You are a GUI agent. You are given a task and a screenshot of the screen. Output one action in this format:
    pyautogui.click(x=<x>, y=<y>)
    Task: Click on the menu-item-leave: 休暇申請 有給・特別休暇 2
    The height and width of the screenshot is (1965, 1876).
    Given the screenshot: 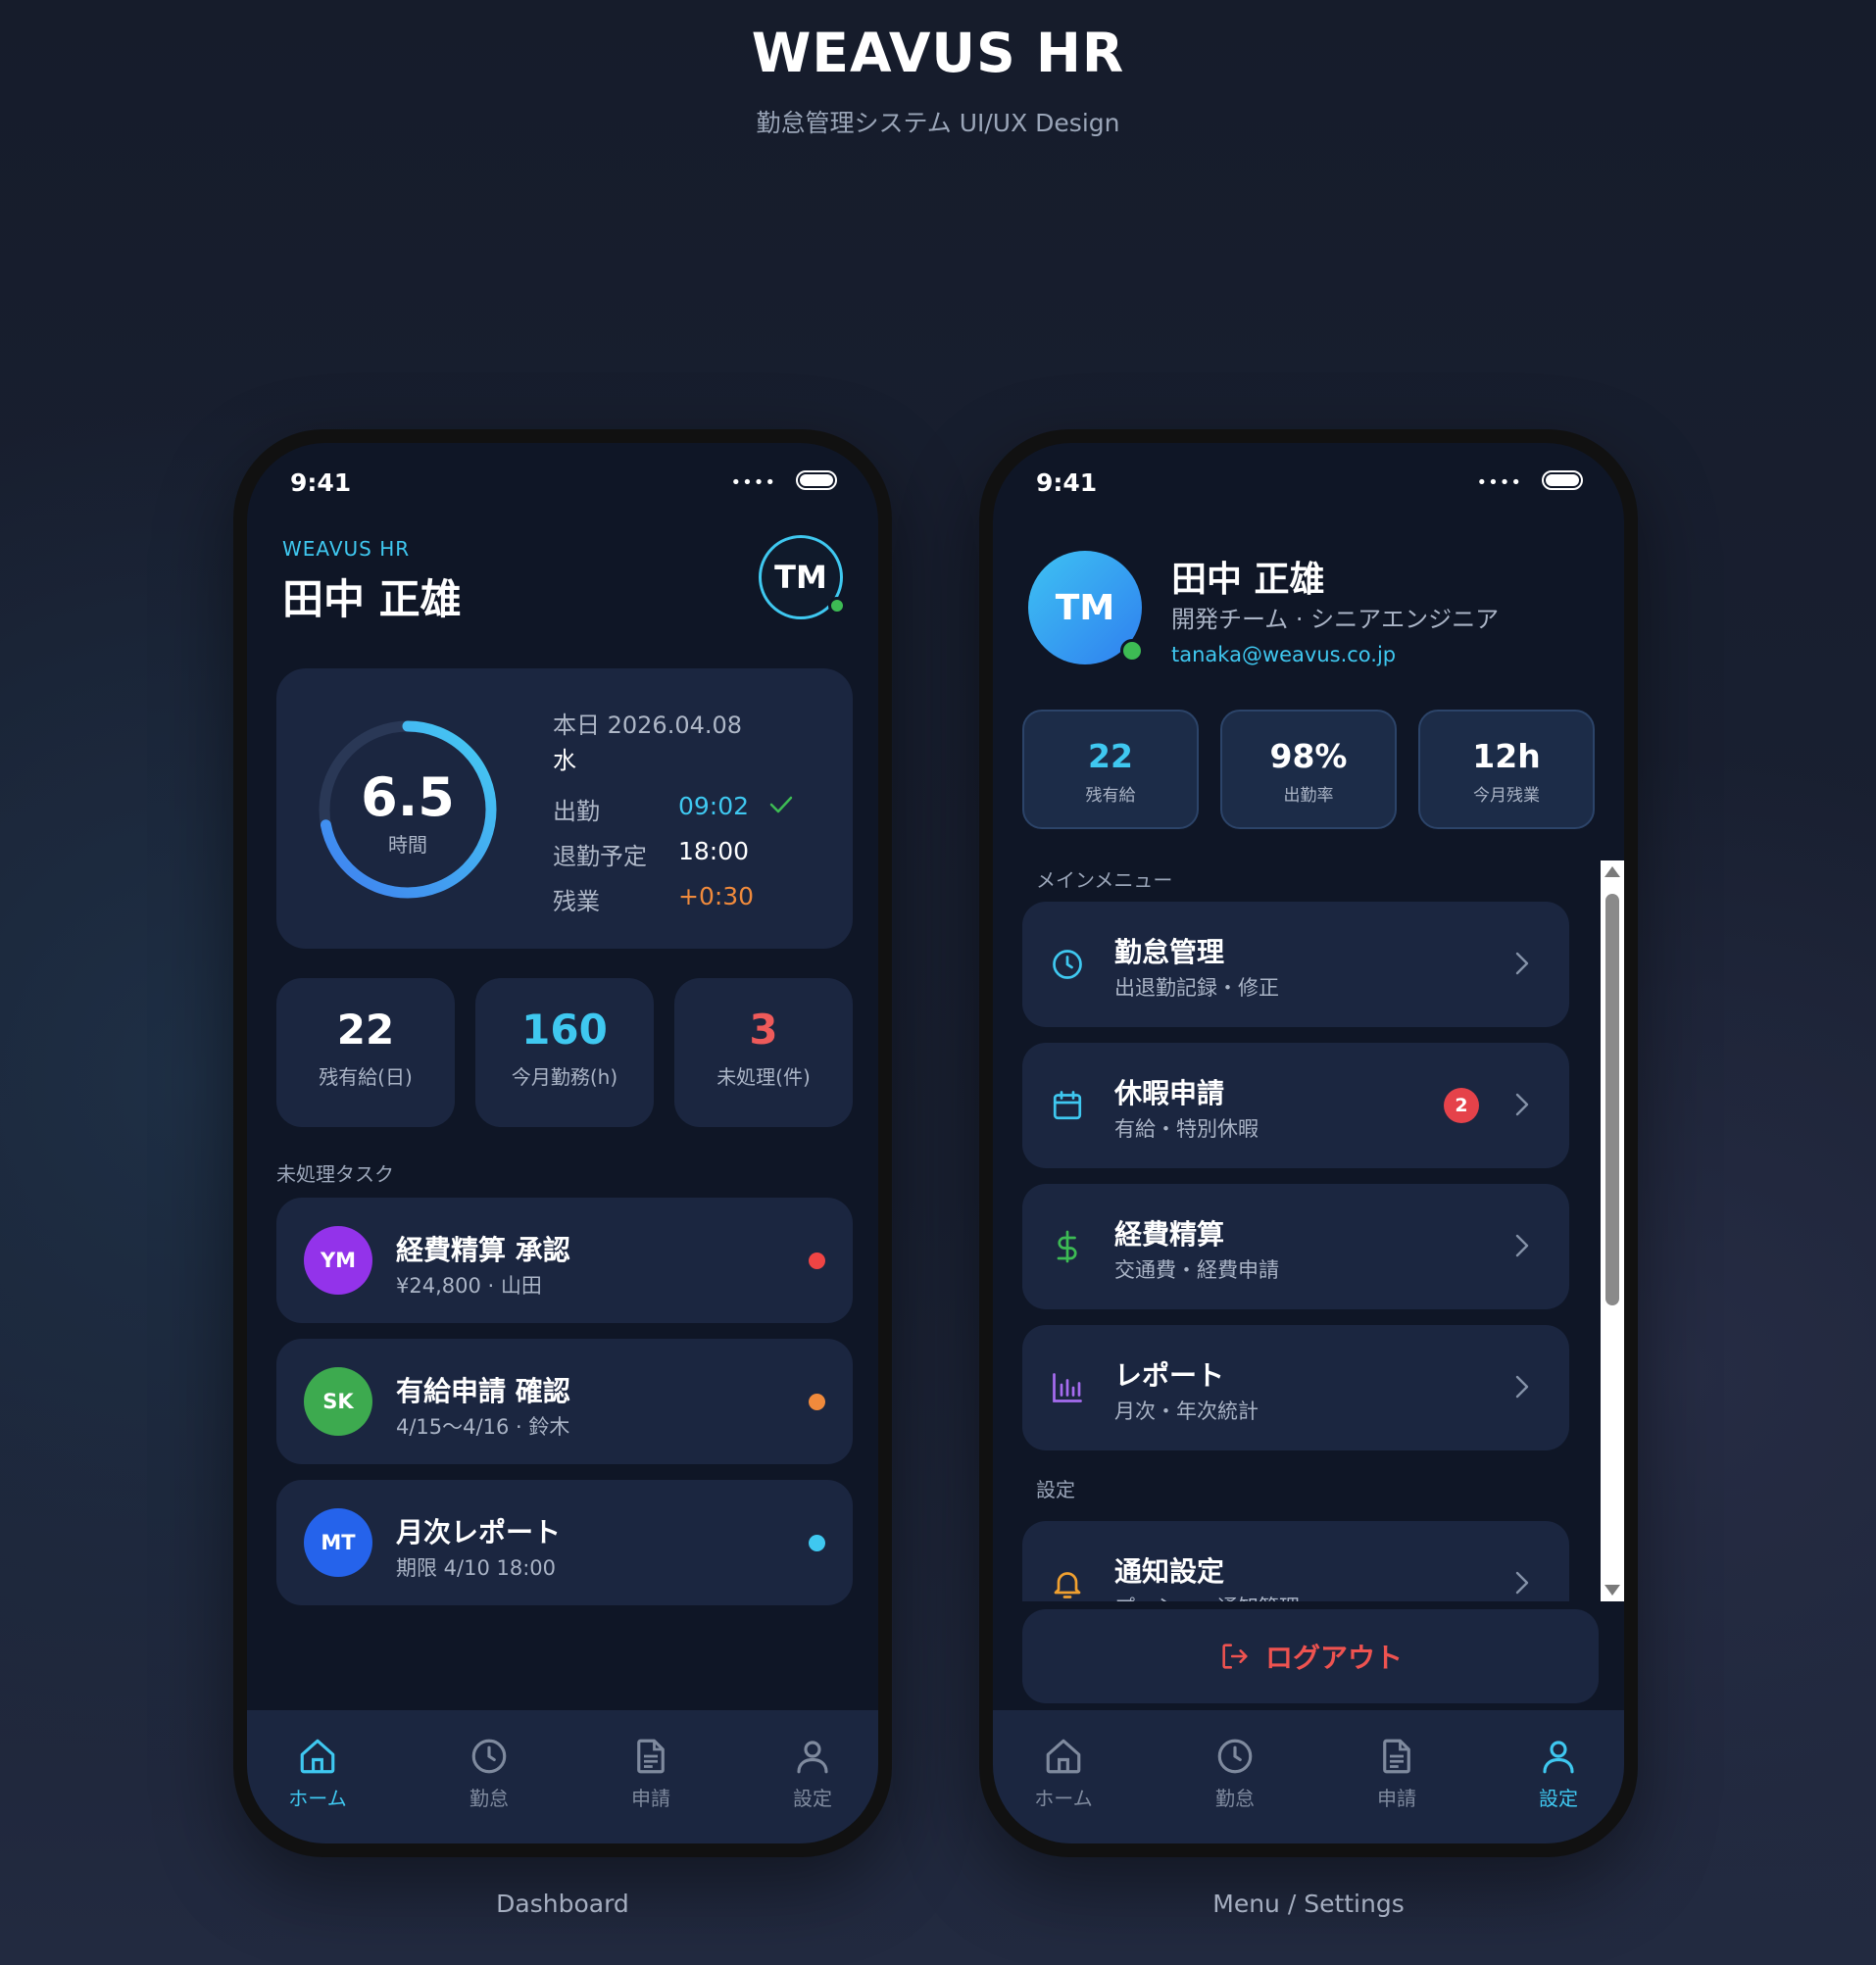 What is the action you would take?
    pyautogui.click(x=1295, y=1105)
    